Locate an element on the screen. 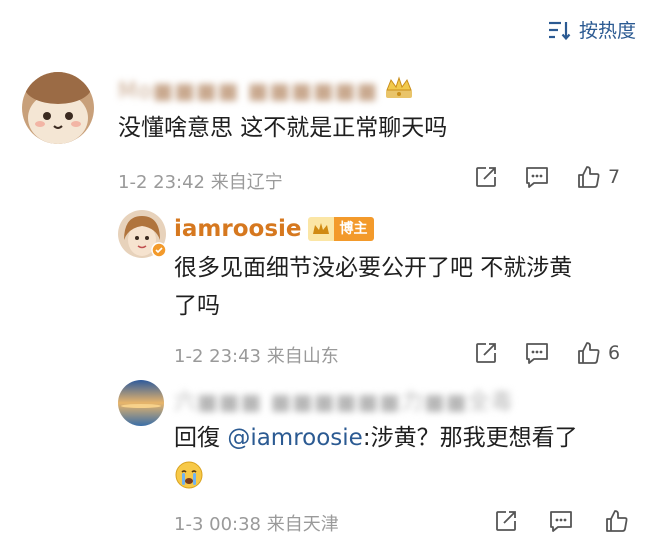  sort-lines-icon is located at coordinates (559, 30).